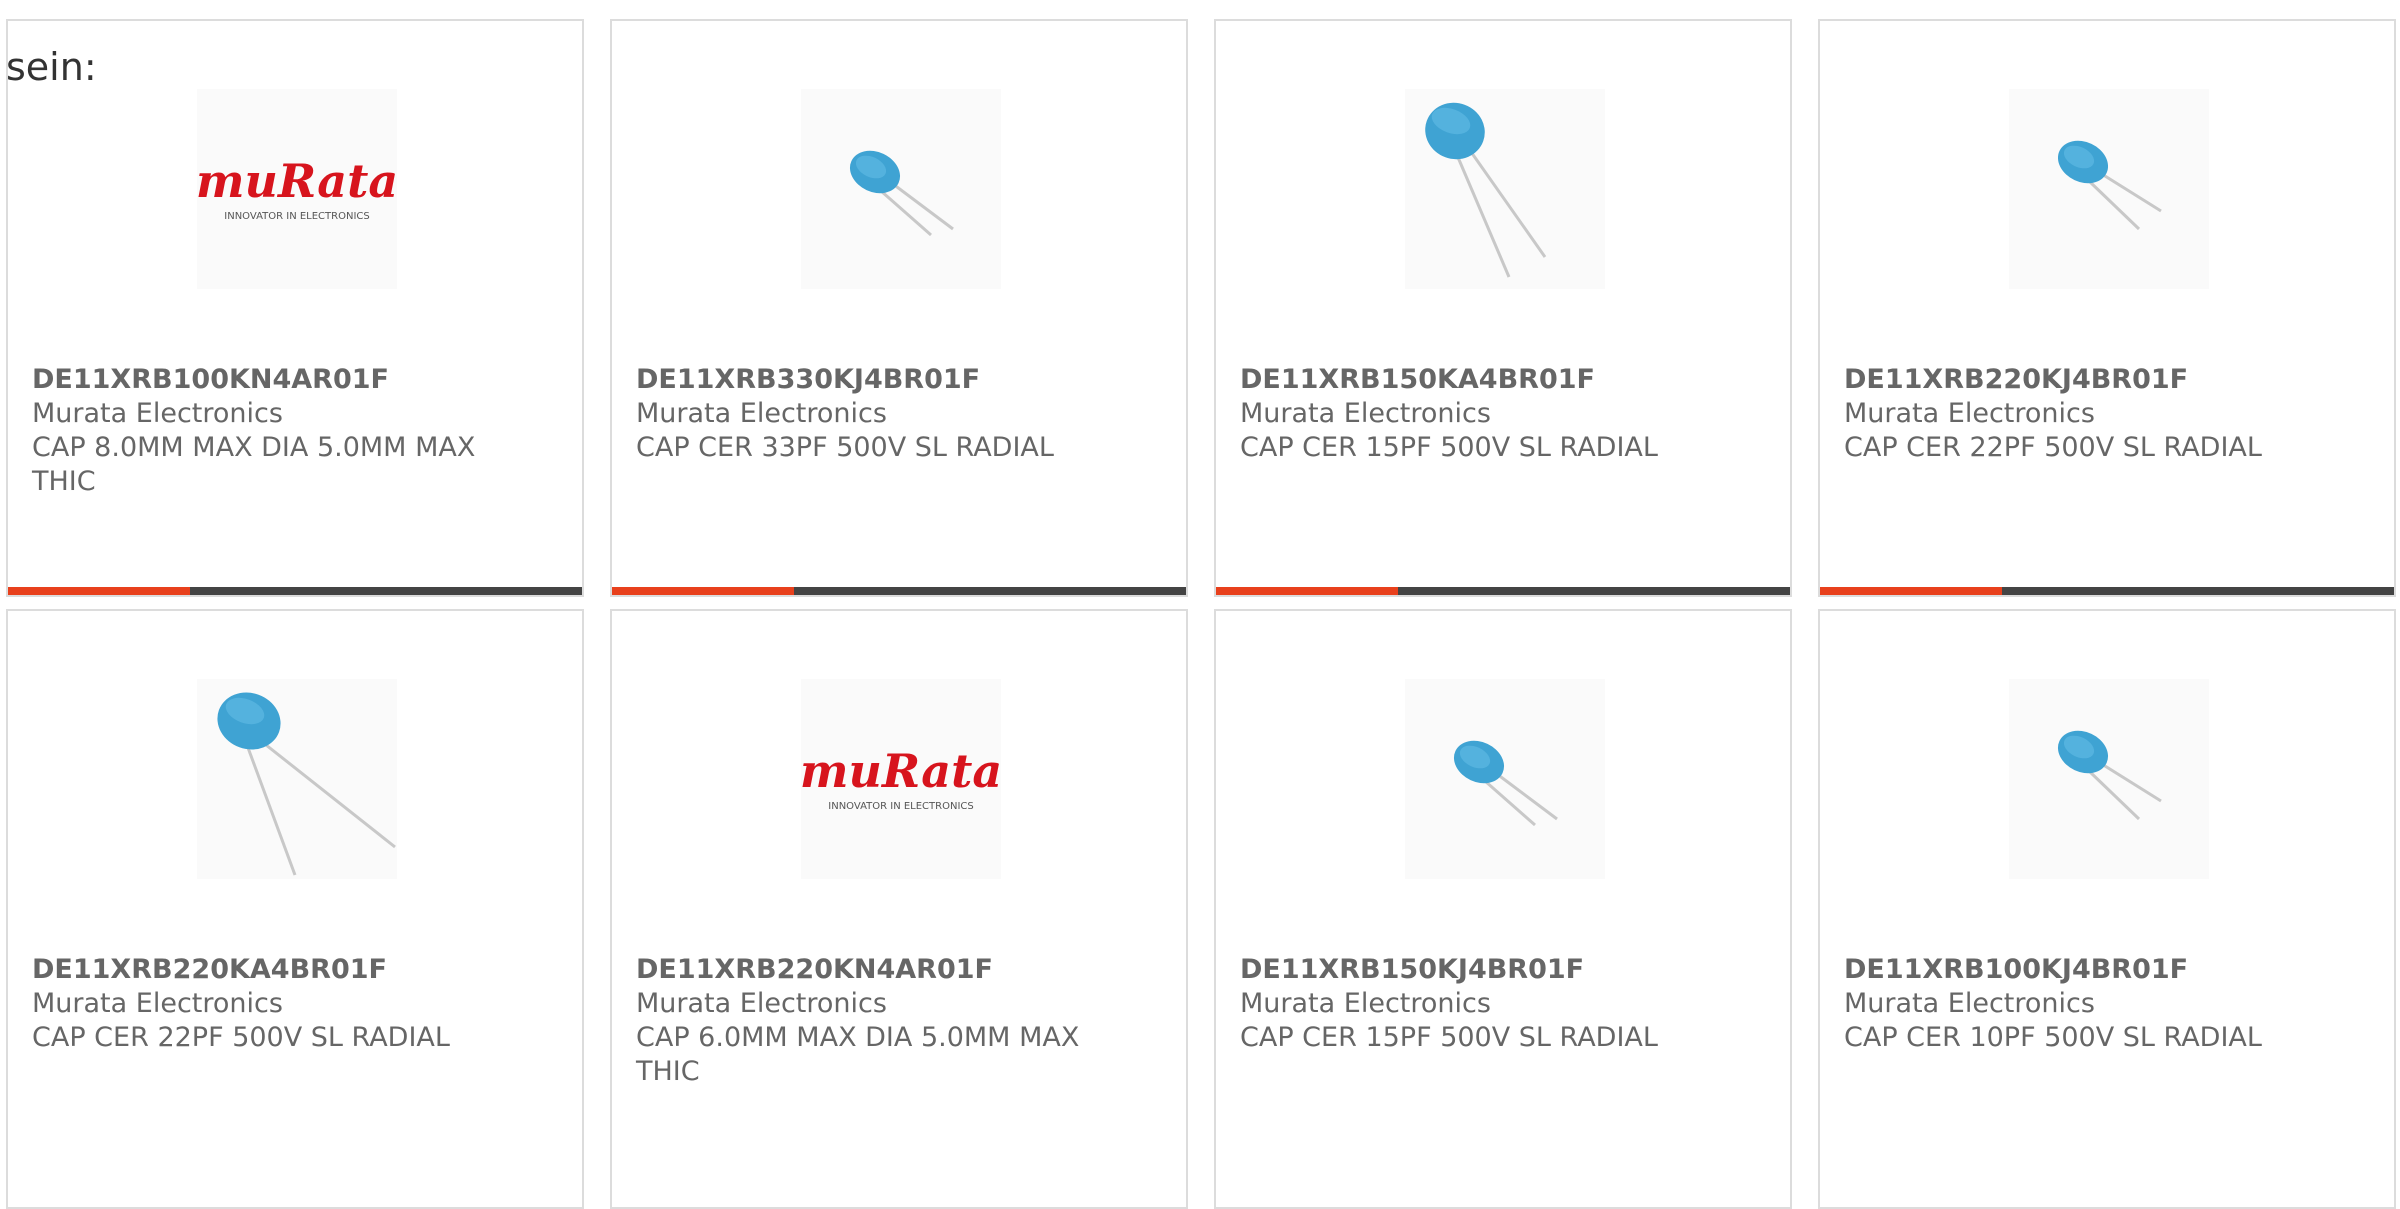  Describe the element at coordinates (845, 447) in the screenshot. I see `description: CAP CER 33PF 500V SL RADIAL` at that location.